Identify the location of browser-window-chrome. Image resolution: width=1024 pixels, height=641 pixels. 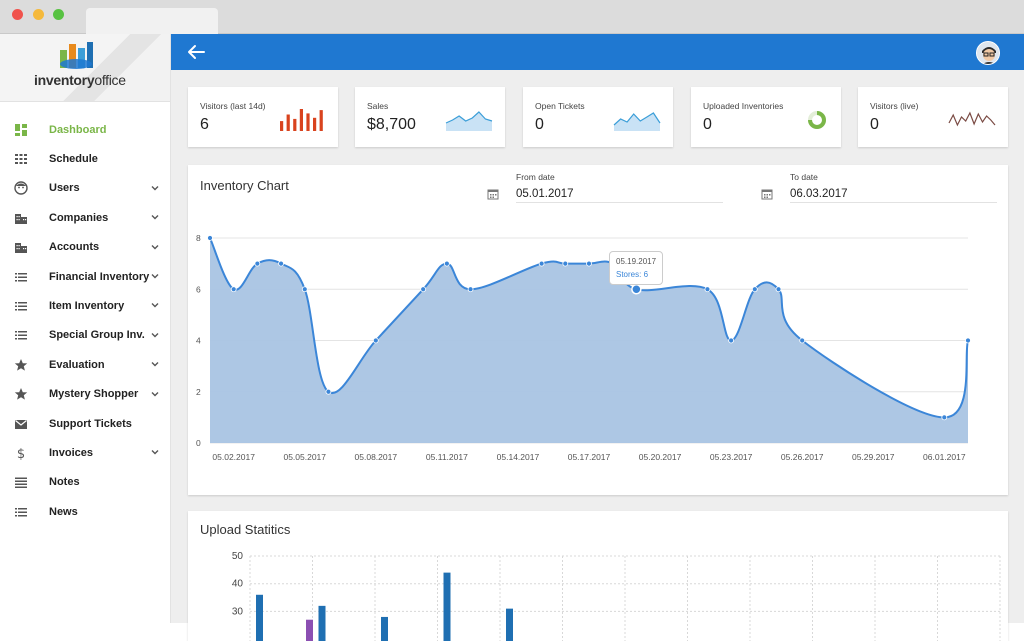
(512, 17).